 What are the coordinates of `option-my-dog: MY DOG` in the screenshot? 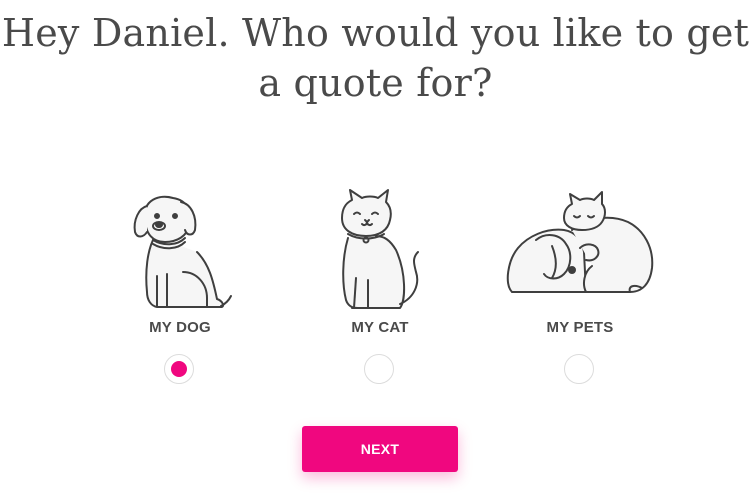 It's located at (180, 288).